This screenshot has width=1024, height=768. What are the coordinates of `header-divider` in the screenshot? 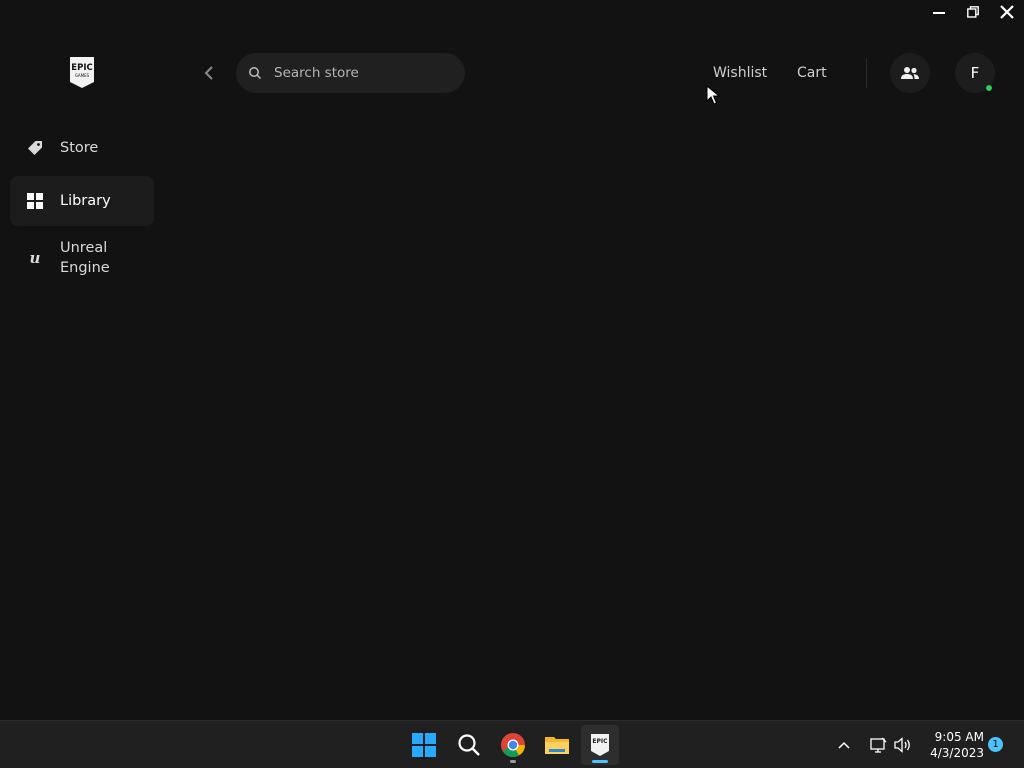 It's located at (866, 73).